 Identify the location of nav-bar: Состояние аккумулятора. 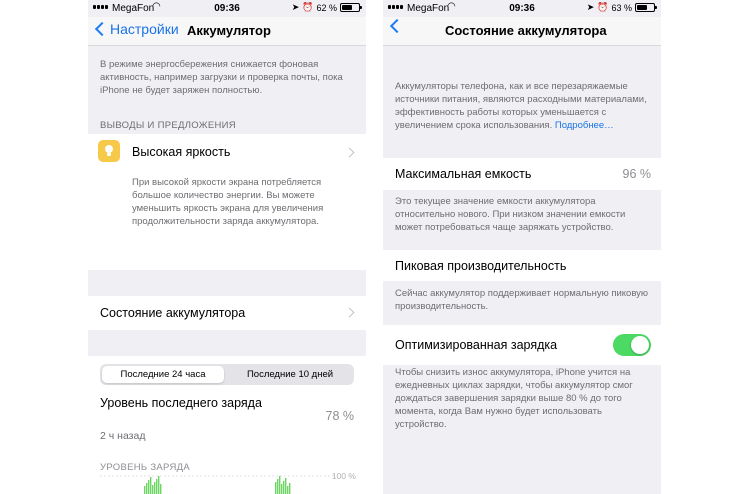
(522, 31).